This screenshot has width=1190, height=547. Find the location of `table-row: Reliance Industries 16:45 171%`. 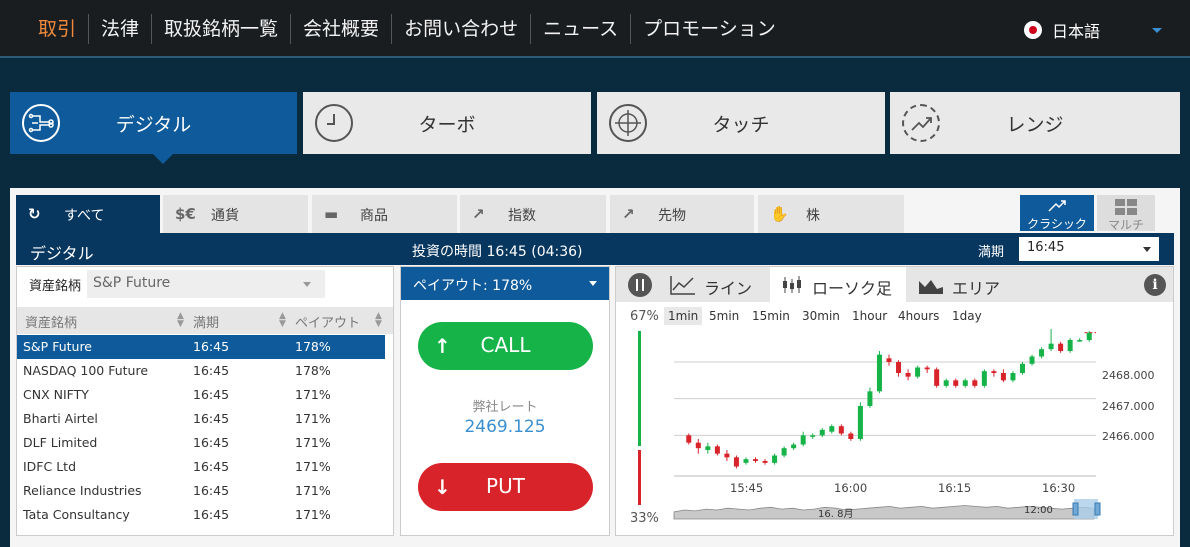

table-row: Reliance Industries 16:45 171% is located at coordinates (201, 491).